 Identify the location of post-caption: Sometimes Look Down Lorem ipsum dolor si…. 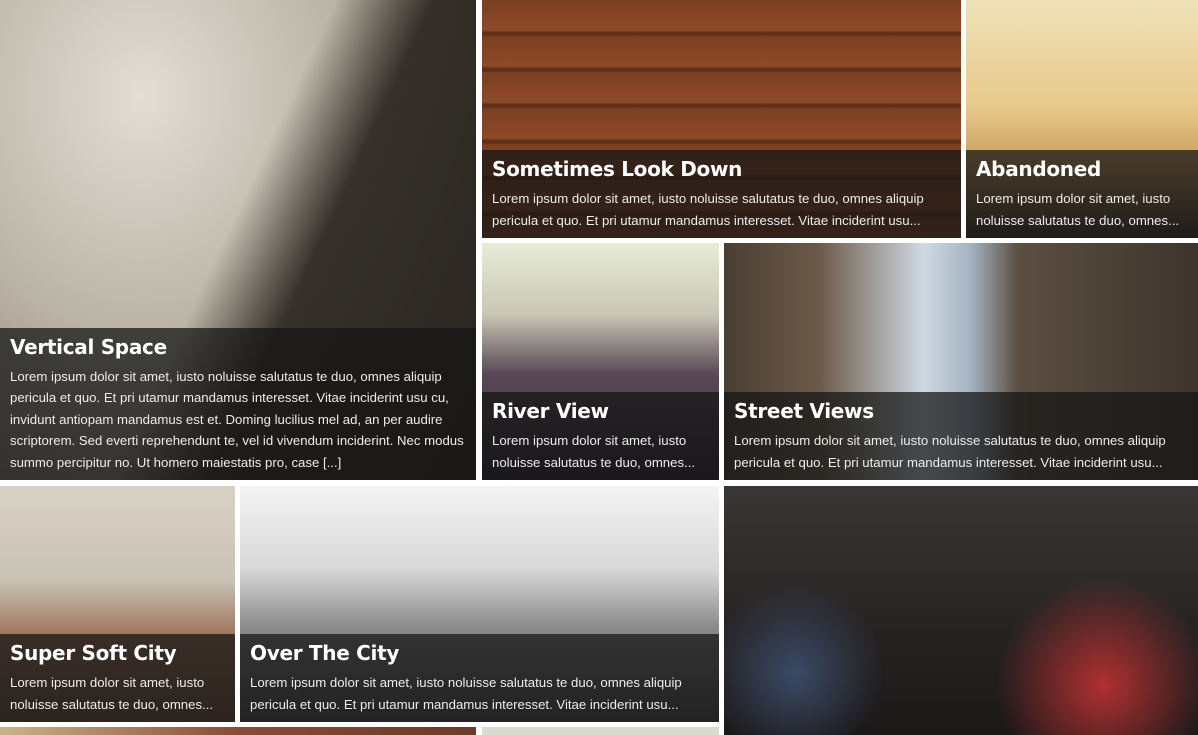
(721, 194).